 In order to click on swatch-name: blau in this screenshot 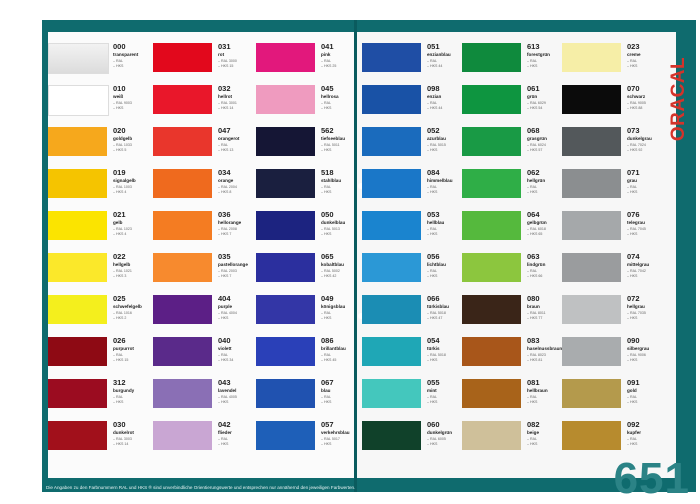, I will do `click(326, 390)`.